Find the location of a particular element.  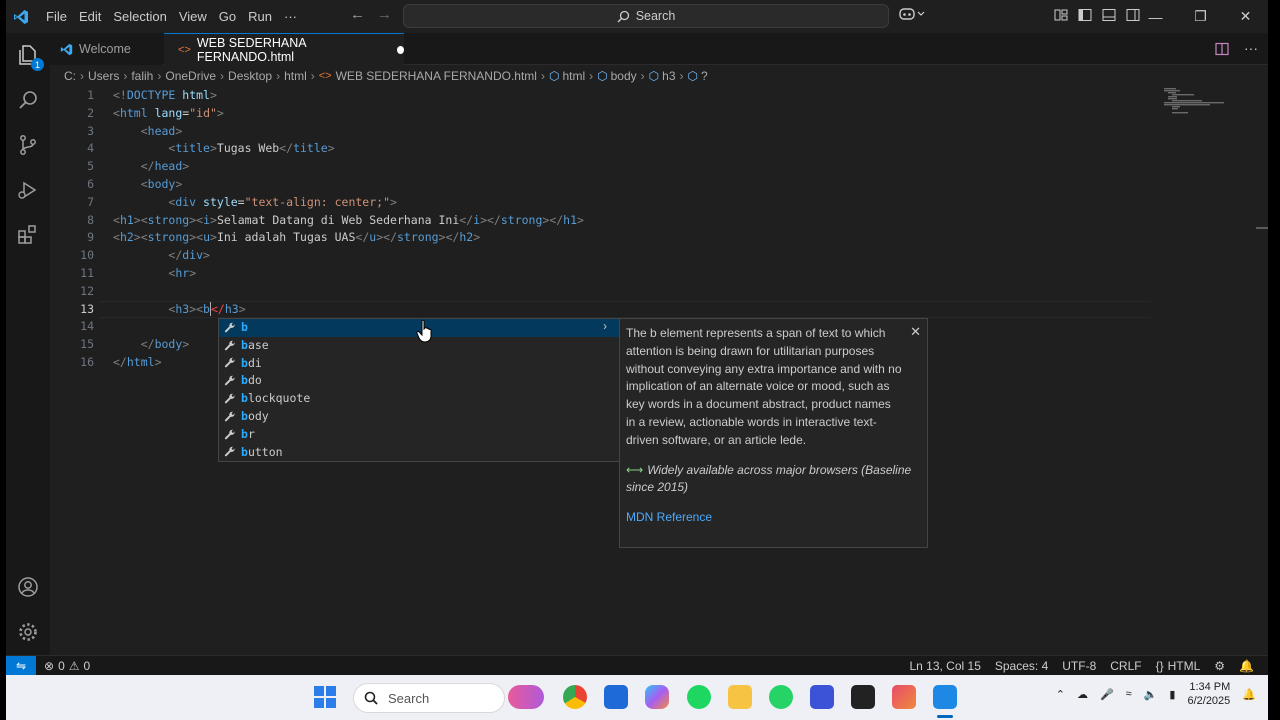

back-arrow-icon: ← is located at coordinates (357, 14).